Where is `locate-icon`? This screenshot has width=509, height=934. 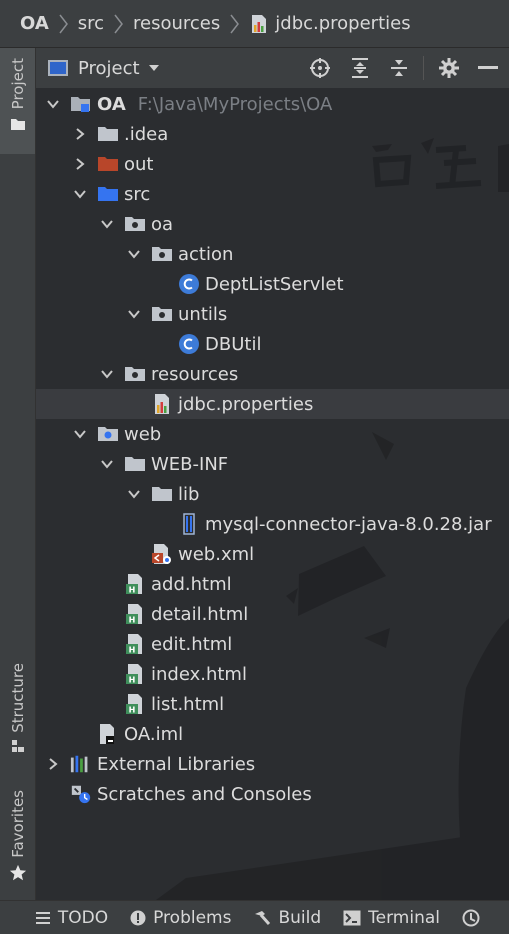 locate-icon is located at coordinates (320, 68).